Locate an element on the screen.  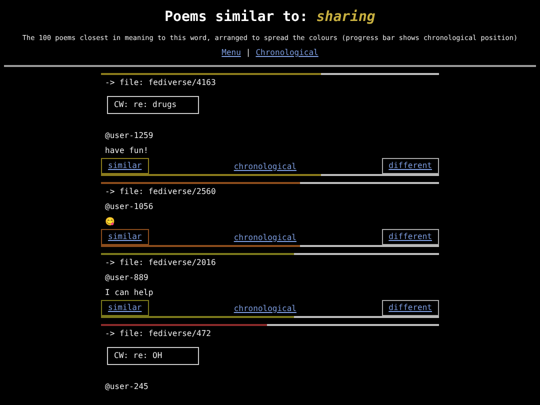
content-warning: CW: re: OH is located at coordinates (153, 356).